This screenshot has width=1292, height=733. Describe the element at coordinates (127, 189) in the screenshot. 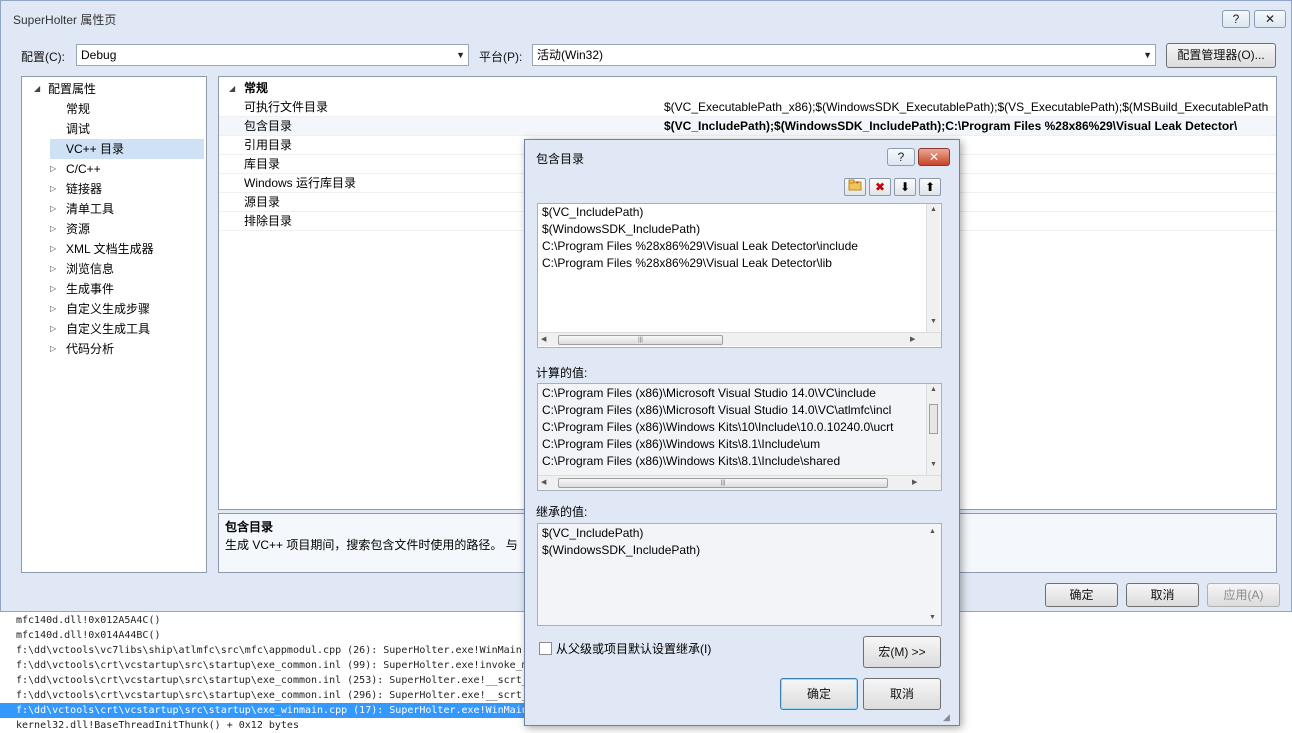

I see `tree-item: ▷ 链接器` at that location.